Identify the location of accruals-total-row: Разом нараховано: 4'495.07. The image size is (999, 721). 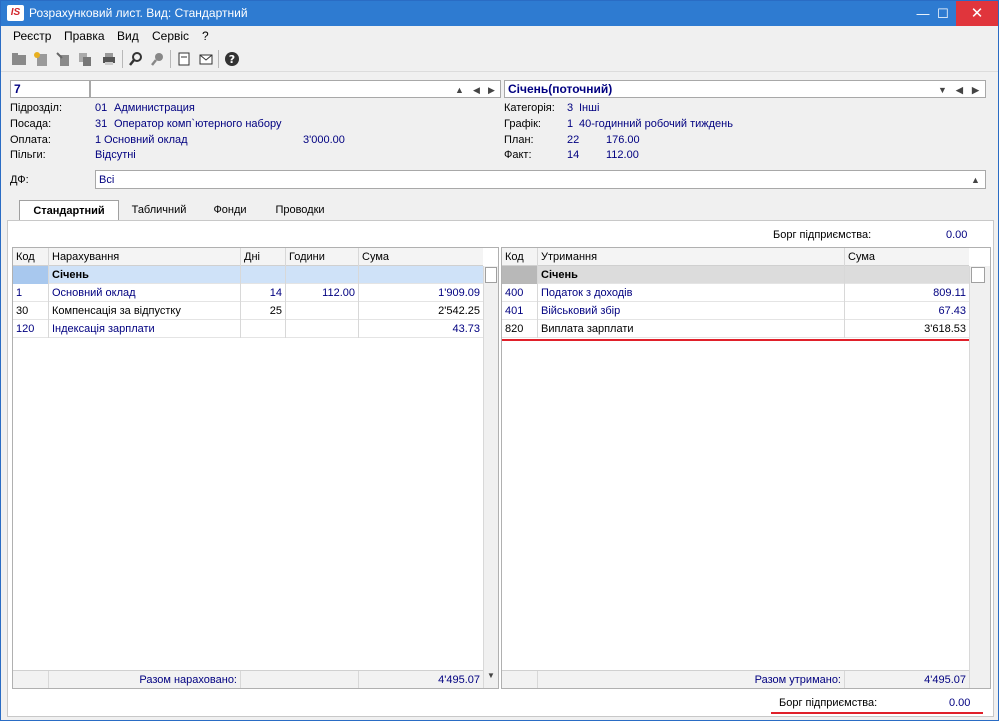
(248, 679).